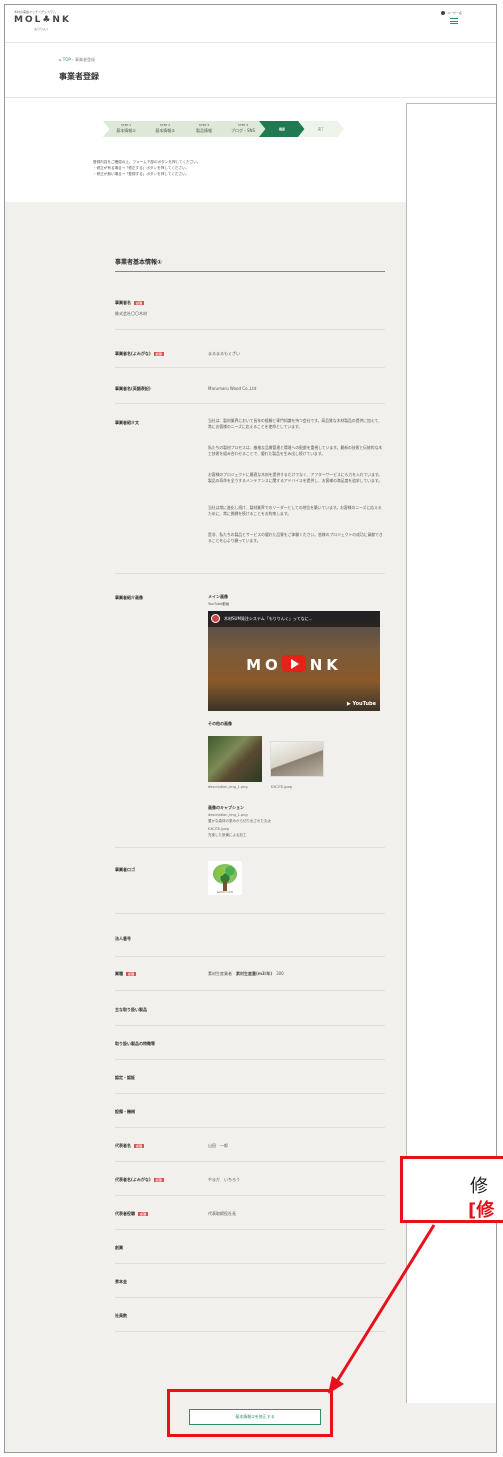 This screenshot has height=1457, width=503. Describe the element at coordinates (218, 1145) in the screenshot. I see `value-rep-name: 山田 一郎` at that location.